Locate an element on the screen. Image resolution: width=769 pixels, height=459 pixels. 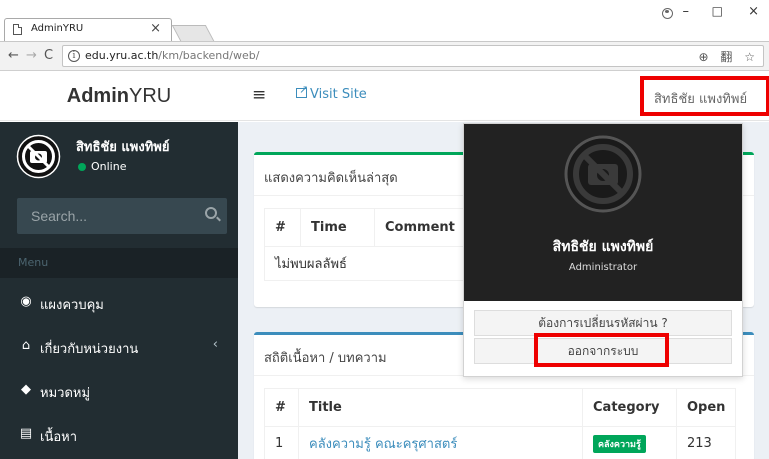
omnibox-actions: ⊕ 翻 ☆ is located at coordinates (723, 56).